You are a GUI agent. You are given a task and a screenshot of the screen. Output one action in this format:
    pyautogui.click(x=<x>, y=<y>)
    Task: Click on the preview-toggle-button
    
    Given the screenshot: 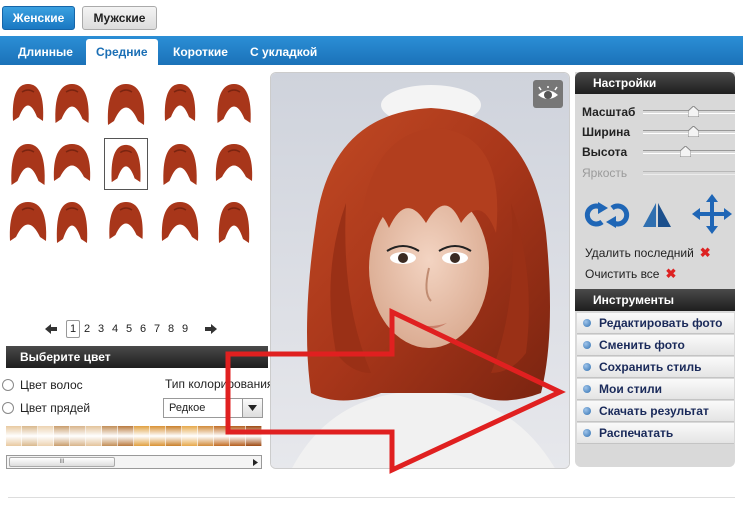 What is the action you would take?
    pyautogui.click(x=548, y=94)
    